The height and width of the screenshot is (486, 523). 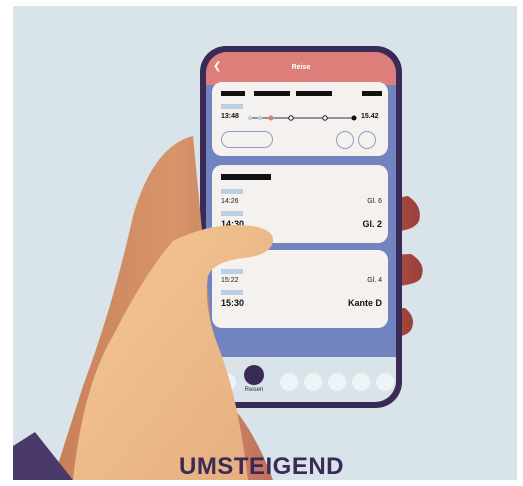 I want to click on caption-title: UMSTEIGEND, so click(x=261, y=466).